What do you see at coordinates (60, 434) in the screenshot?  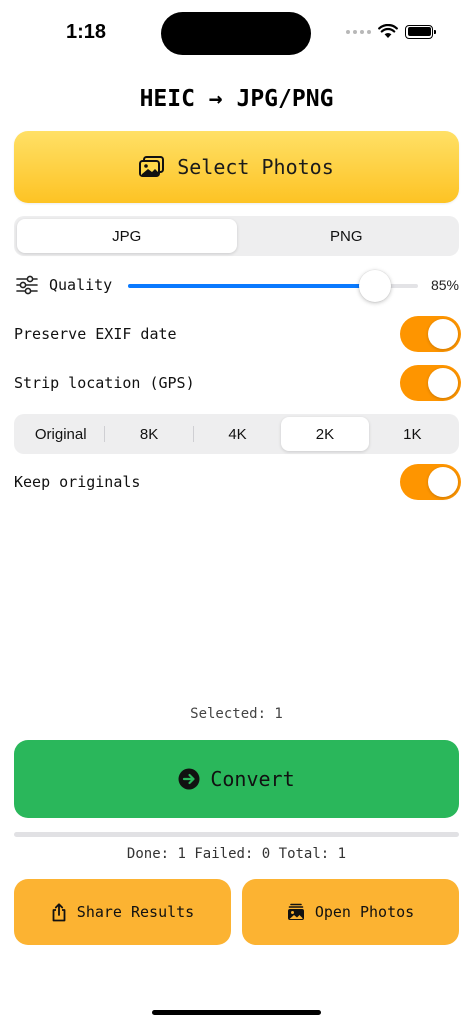 I see `resolution-option-original: Original` at bounding box center [60, 434].